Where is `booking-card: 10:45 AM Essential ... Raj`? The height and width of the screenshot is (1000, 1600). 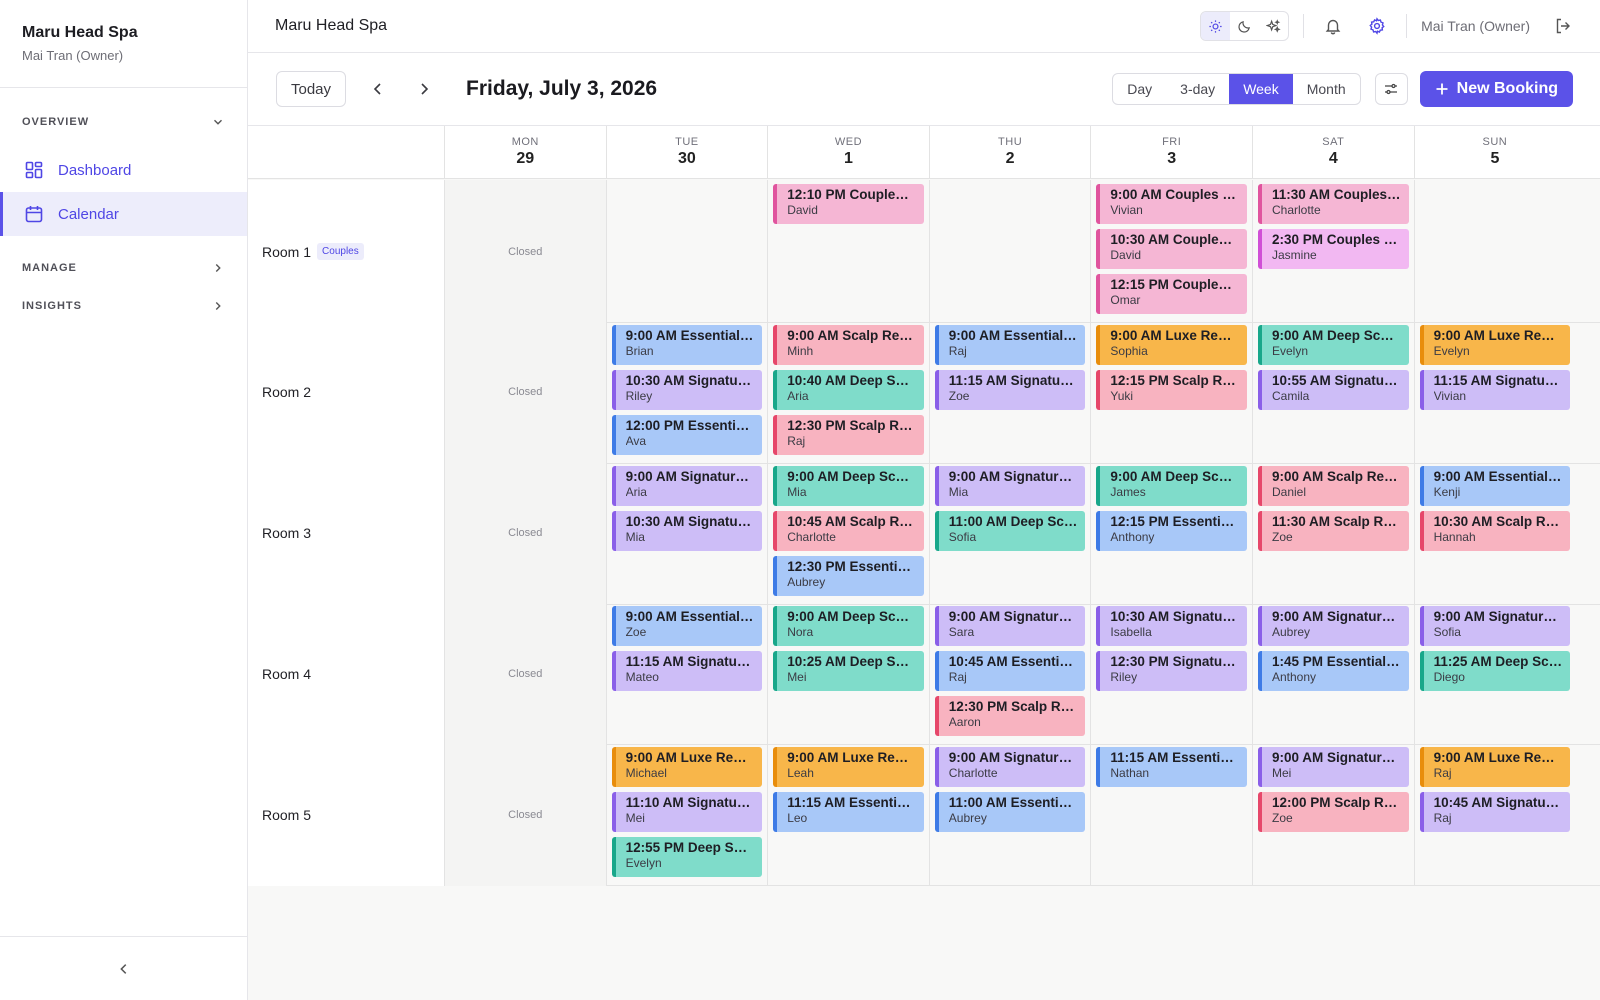
booking-card: 10:45 AM Essential ... Raj is located at coordinates (1010, 671).